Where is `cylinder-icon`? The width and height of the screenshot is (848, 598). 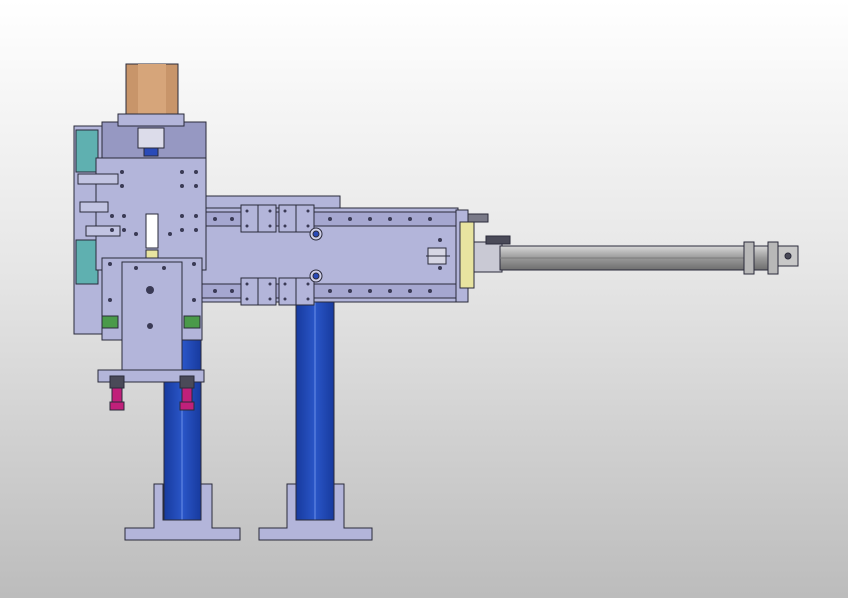
cylinder-icon is located at coordinates (636, 255).